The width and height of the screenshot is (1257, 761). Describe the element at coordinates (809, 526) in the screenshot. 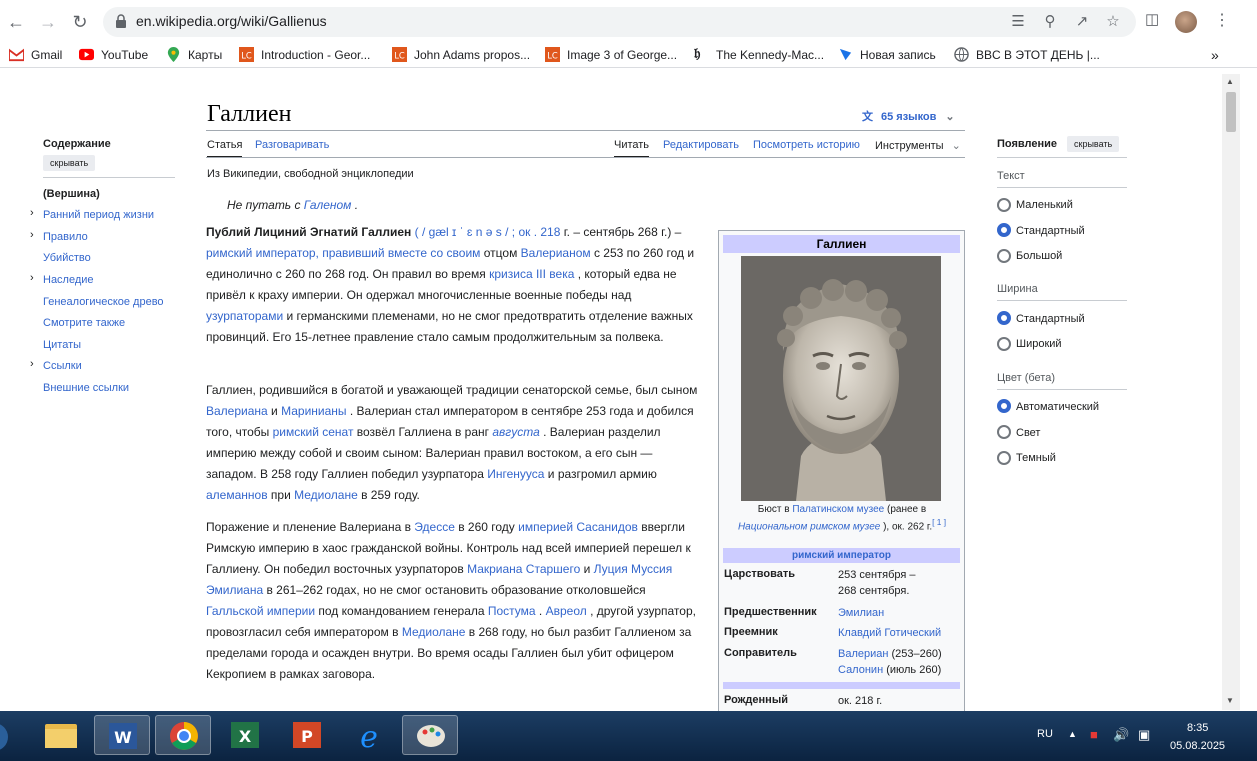

I see `caption-link-museum: Национальном римском музее` at that location.